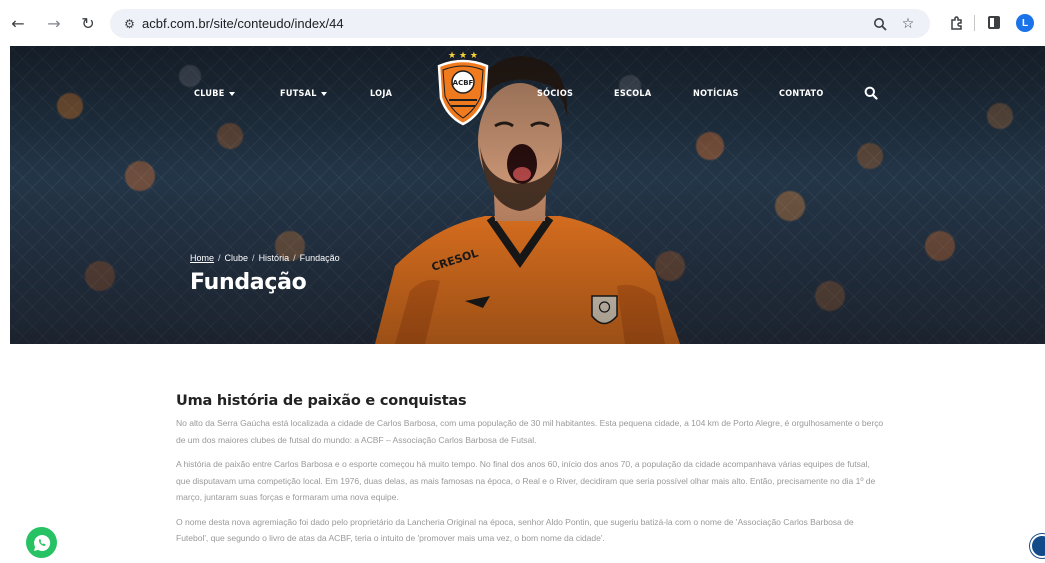 The height and width of the screenshot is (563, 1045). What do you see at coordinates (243, 23) in the screenshot?
I see `url-text: acbf.com.br/site/conteudo/index/44` at bounding box center [243, 23].